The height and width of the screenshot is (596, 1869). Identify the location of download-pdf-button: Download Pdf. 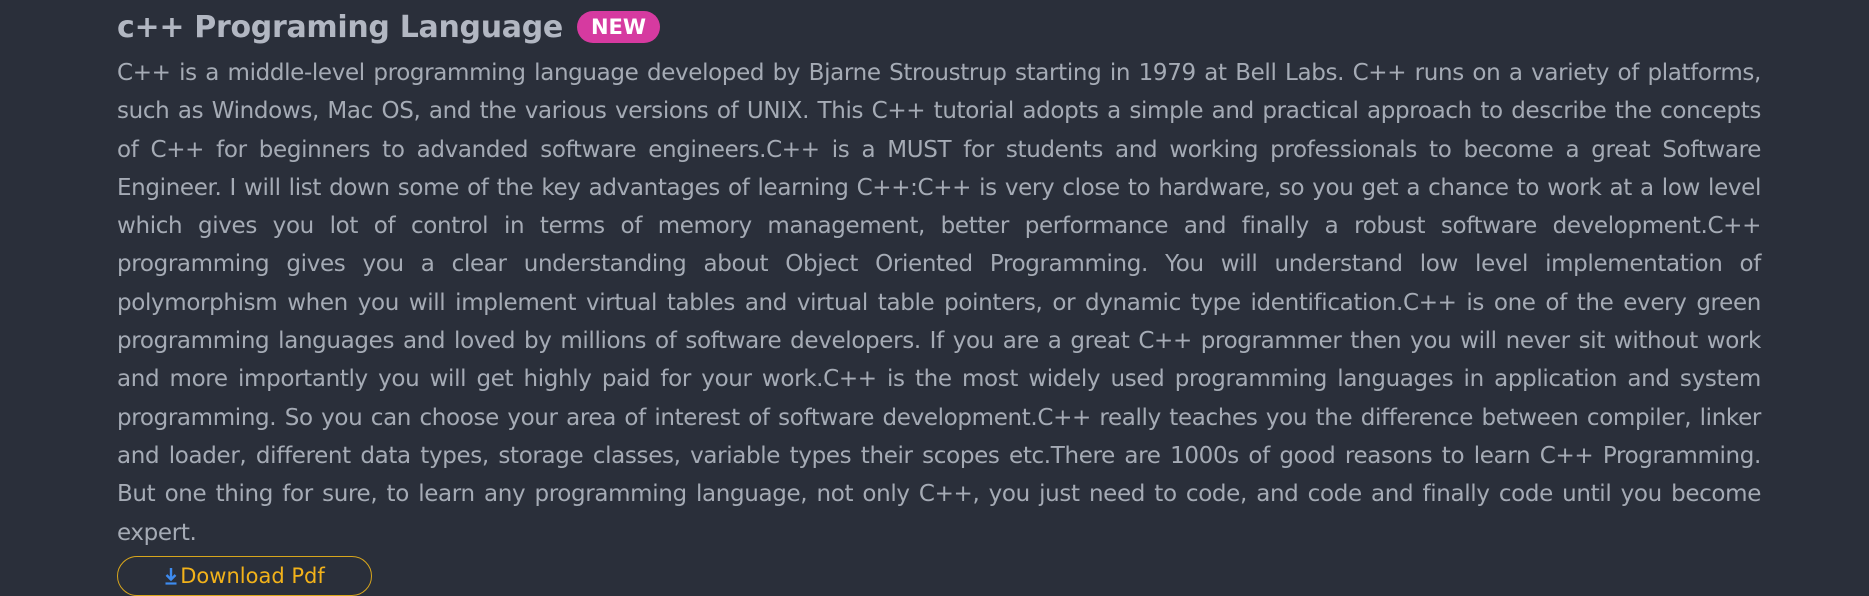
(244, 575).